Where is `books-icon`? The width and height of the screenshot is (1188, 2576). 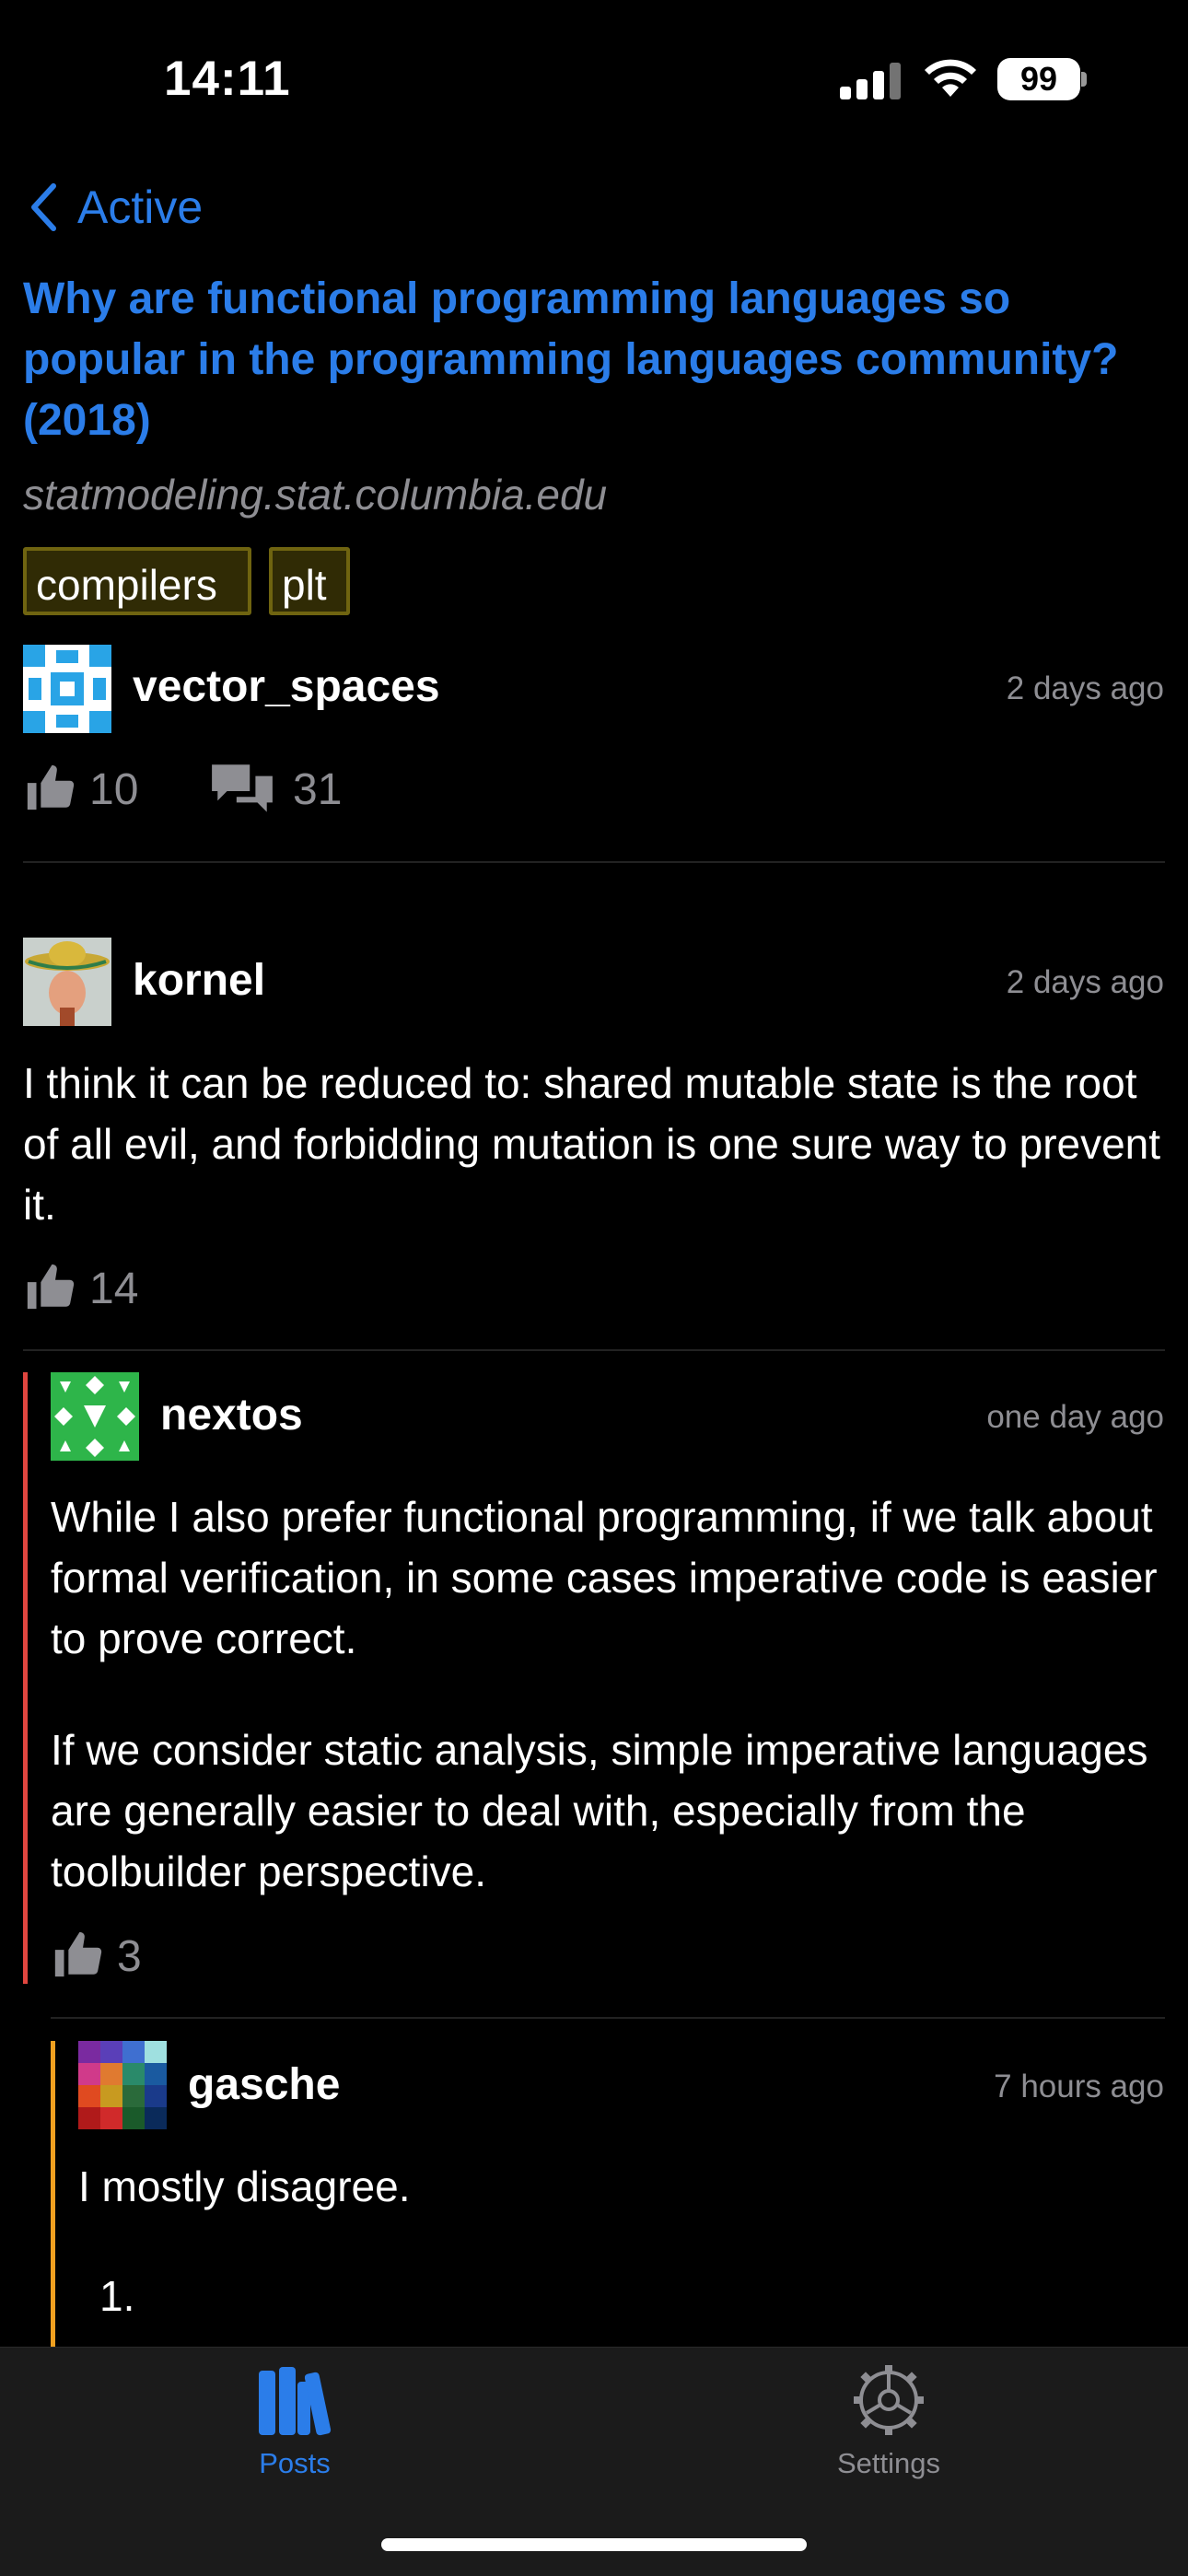 books-icon is located at coordinates (295, 2401).